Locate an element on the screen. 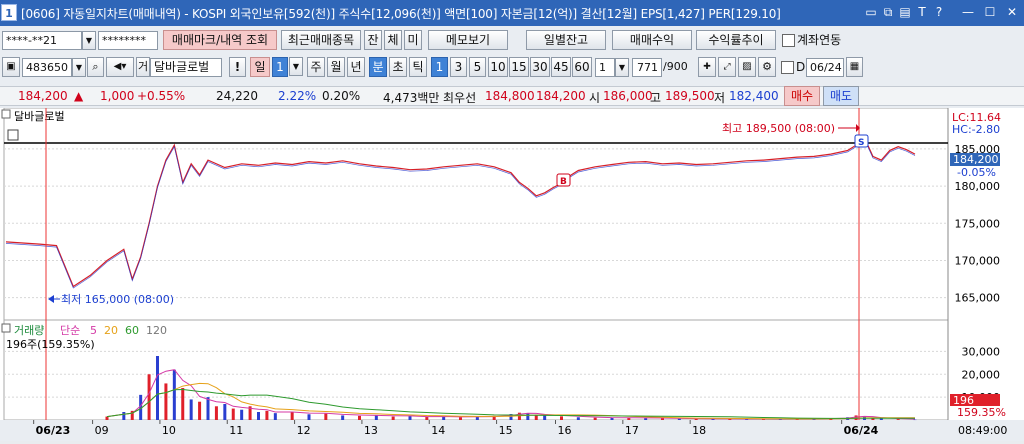 The height and width of the screenshot is (444, 1024). time-tick-label: 13 is located at coordinates (371, 430).